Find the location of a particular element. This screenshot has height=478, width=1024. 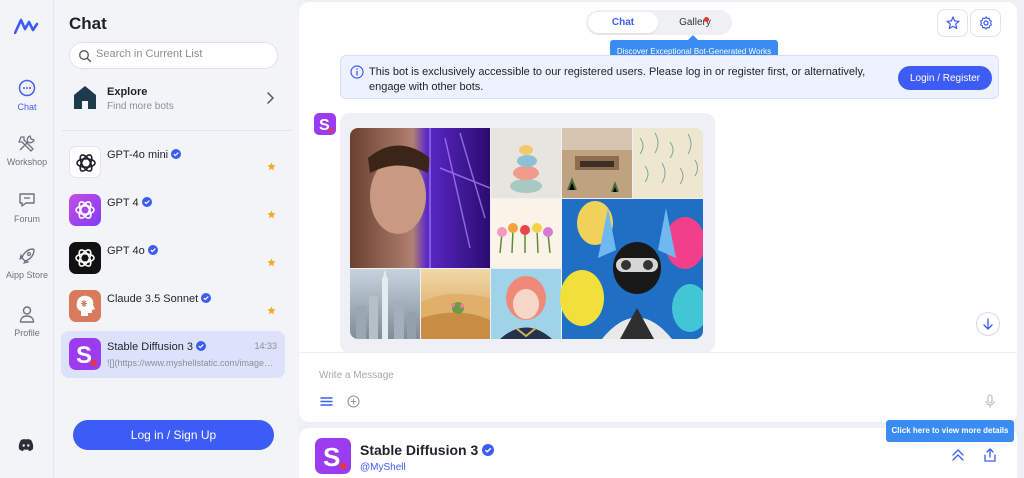

bot-name: GPT 4 is located at coordinates (129, 203).